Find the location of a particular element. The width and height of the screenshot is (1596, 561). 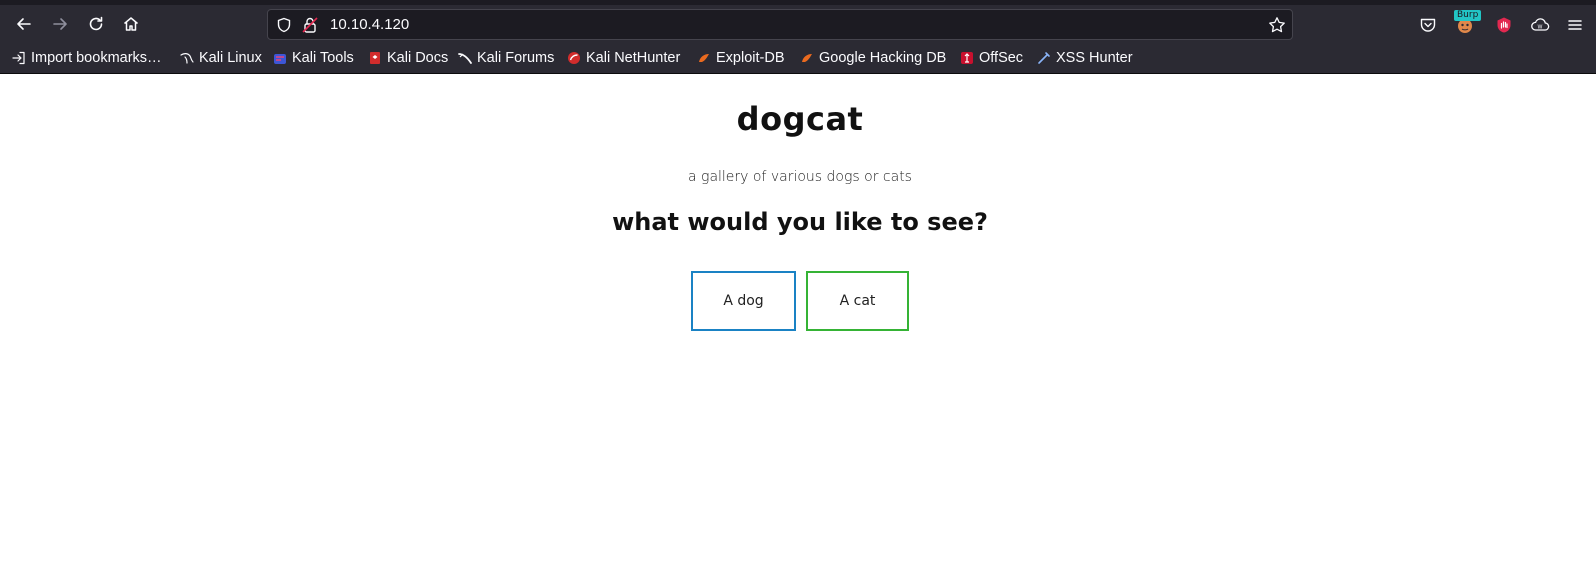

bookmark-label: Kali Forums is located at coordinates (516, 58).